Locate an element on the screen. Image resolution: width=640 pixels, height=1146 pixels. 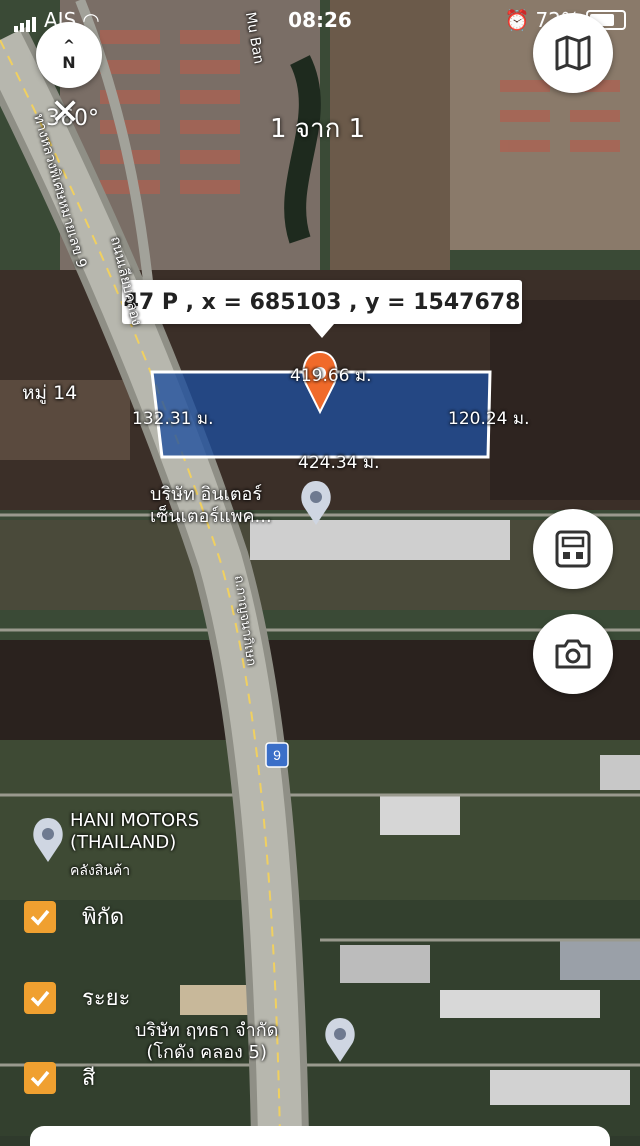
plot-bottom-length: 424.34 ม. is located at coordinates (339, 463).